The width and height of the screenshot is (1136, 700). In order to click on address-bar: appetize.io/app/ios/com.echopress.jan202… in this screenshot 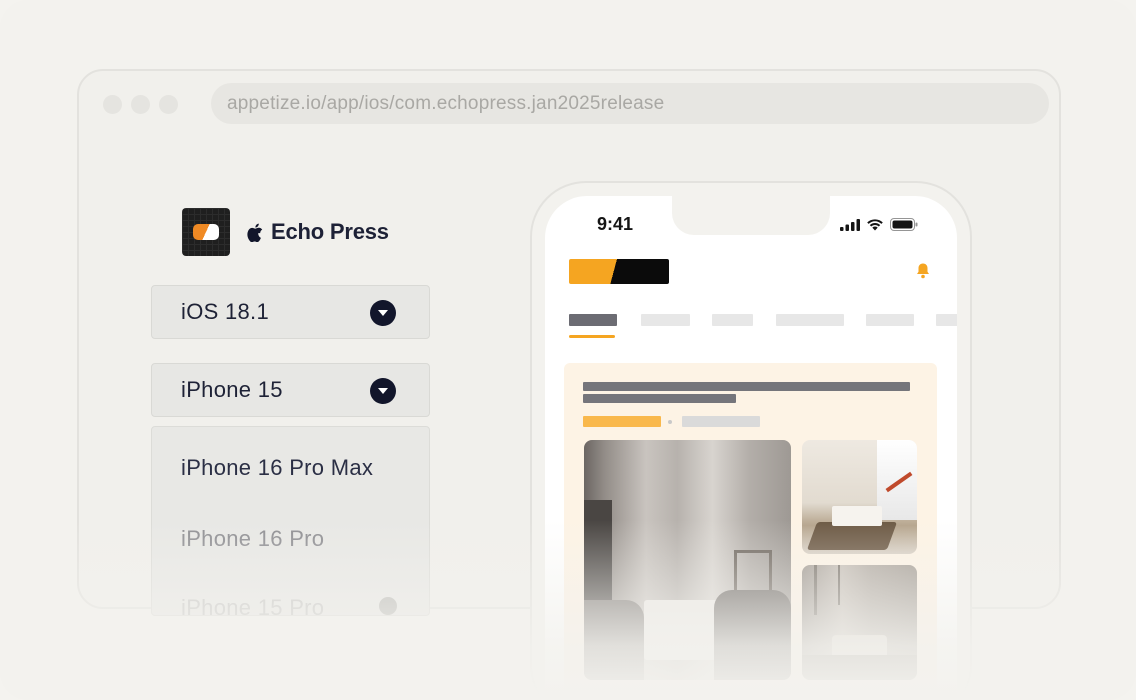, I will do `click(630, 103)`.